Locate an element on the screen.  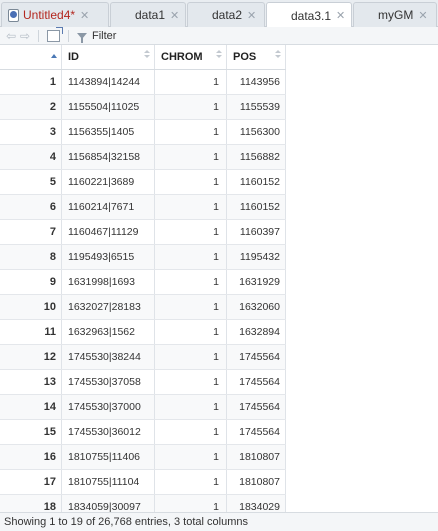
filter-label: Filter is located at coordinates (104, 35).